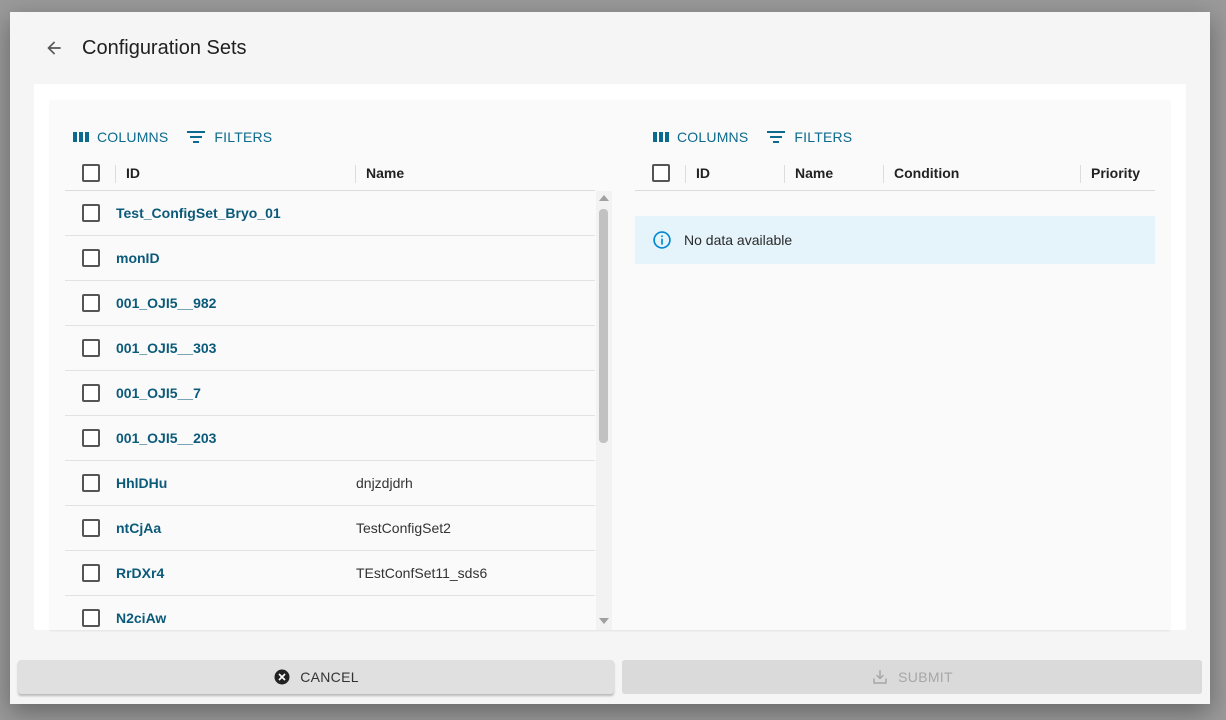  I want to click on table-row: HhlDHu dnjzdjdrh, so click(330, 483).